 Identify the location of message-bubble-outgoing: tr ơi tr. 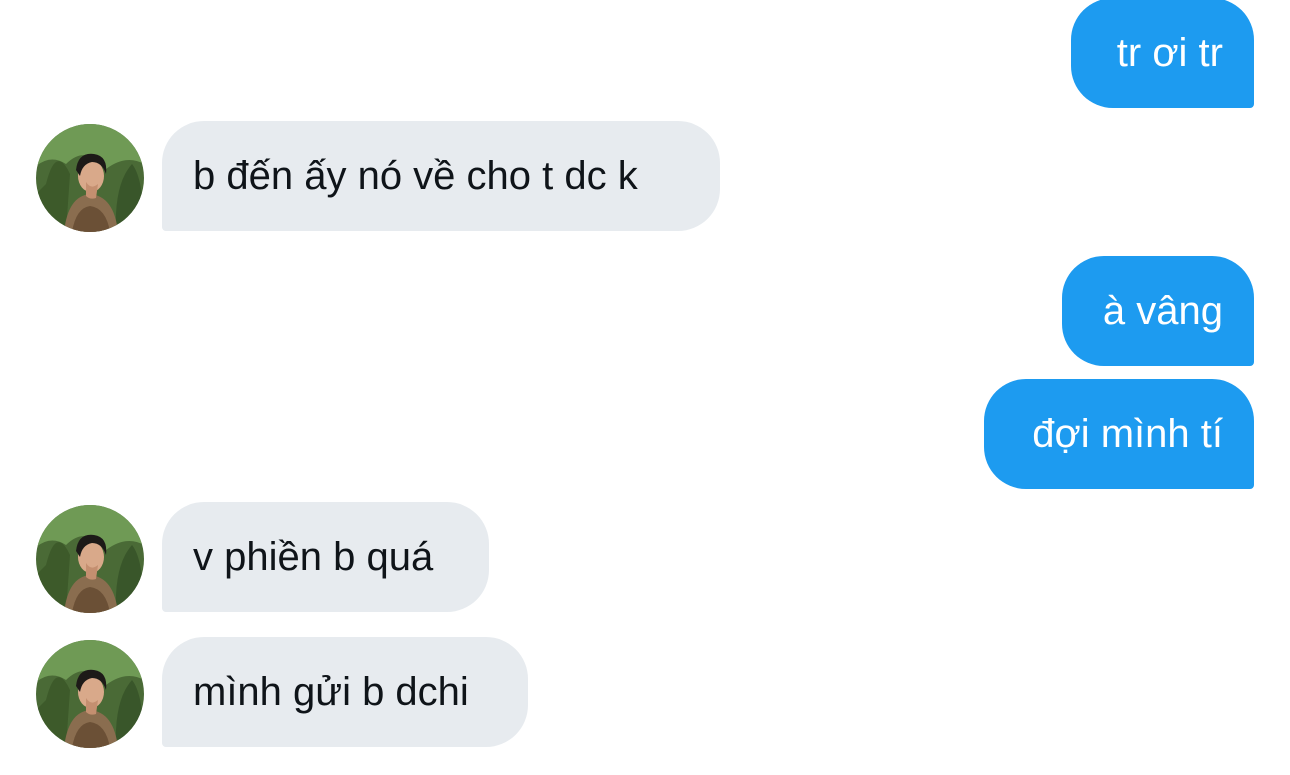
(1162, 54).